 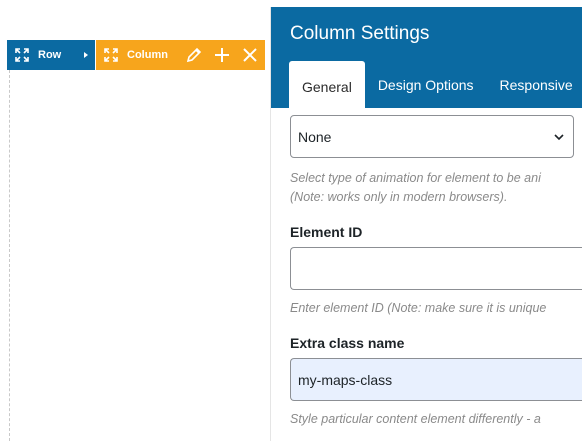 I want to click on row-label: Row, so click(x=50, y=55).